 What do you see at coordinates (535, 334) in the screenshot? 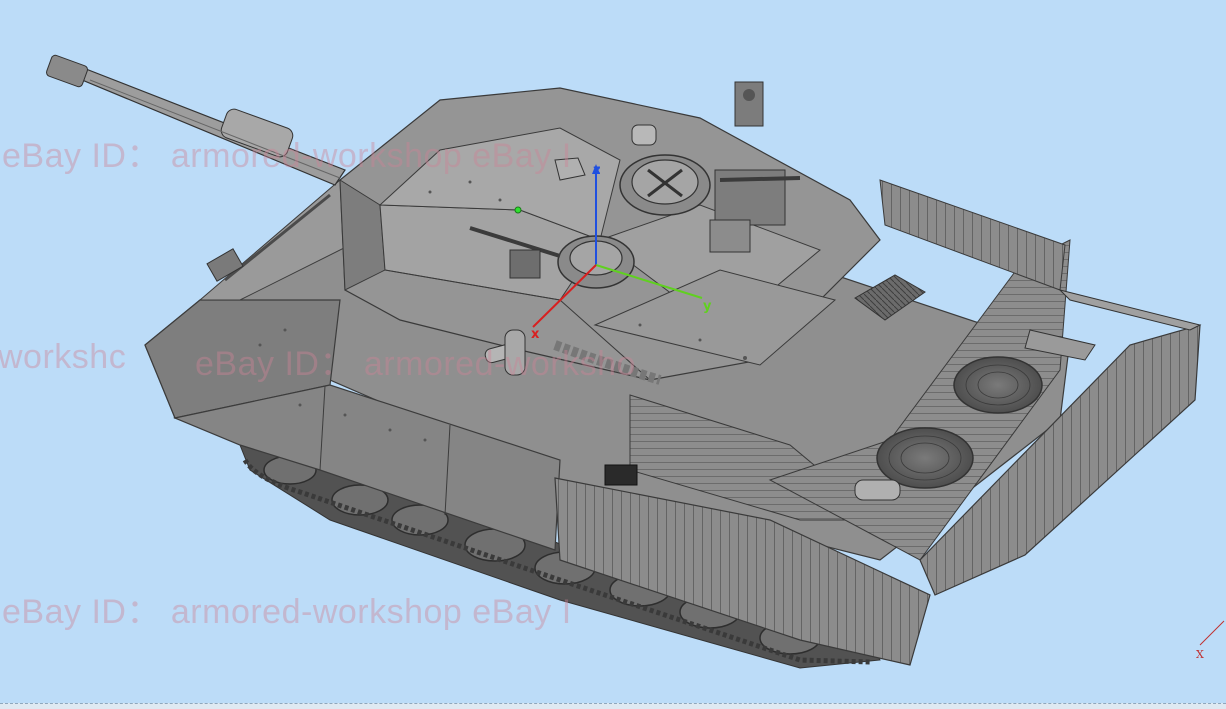
I see `x-axis-label: x` at bounding box center [535, 334].